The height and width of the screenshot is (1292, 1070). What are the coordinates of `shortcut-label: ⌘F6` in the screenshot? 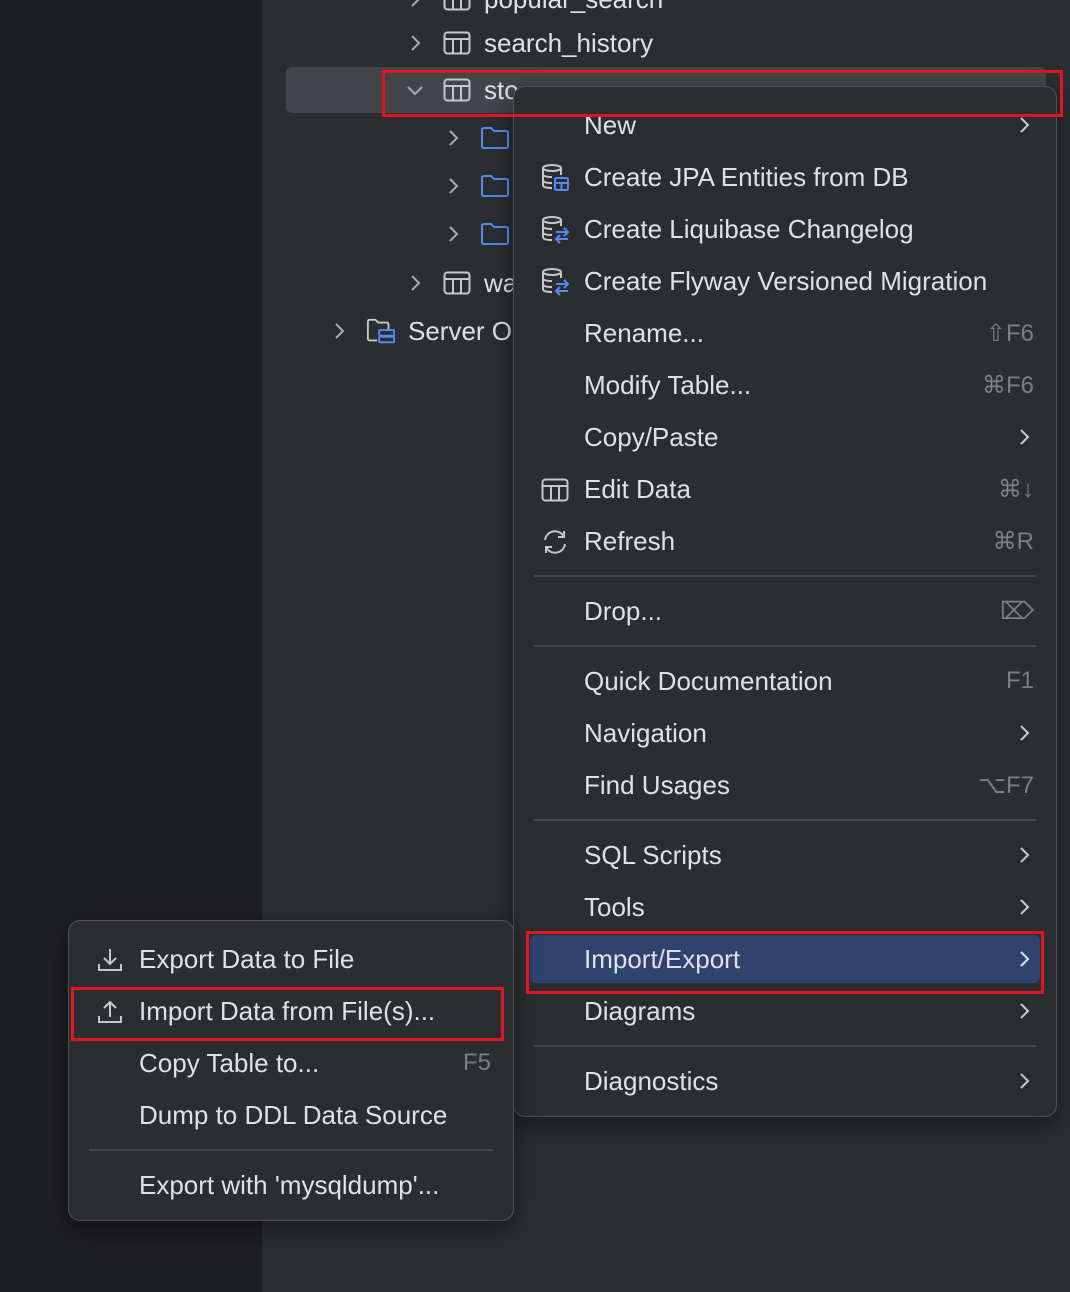 It's located at (1007, 385).